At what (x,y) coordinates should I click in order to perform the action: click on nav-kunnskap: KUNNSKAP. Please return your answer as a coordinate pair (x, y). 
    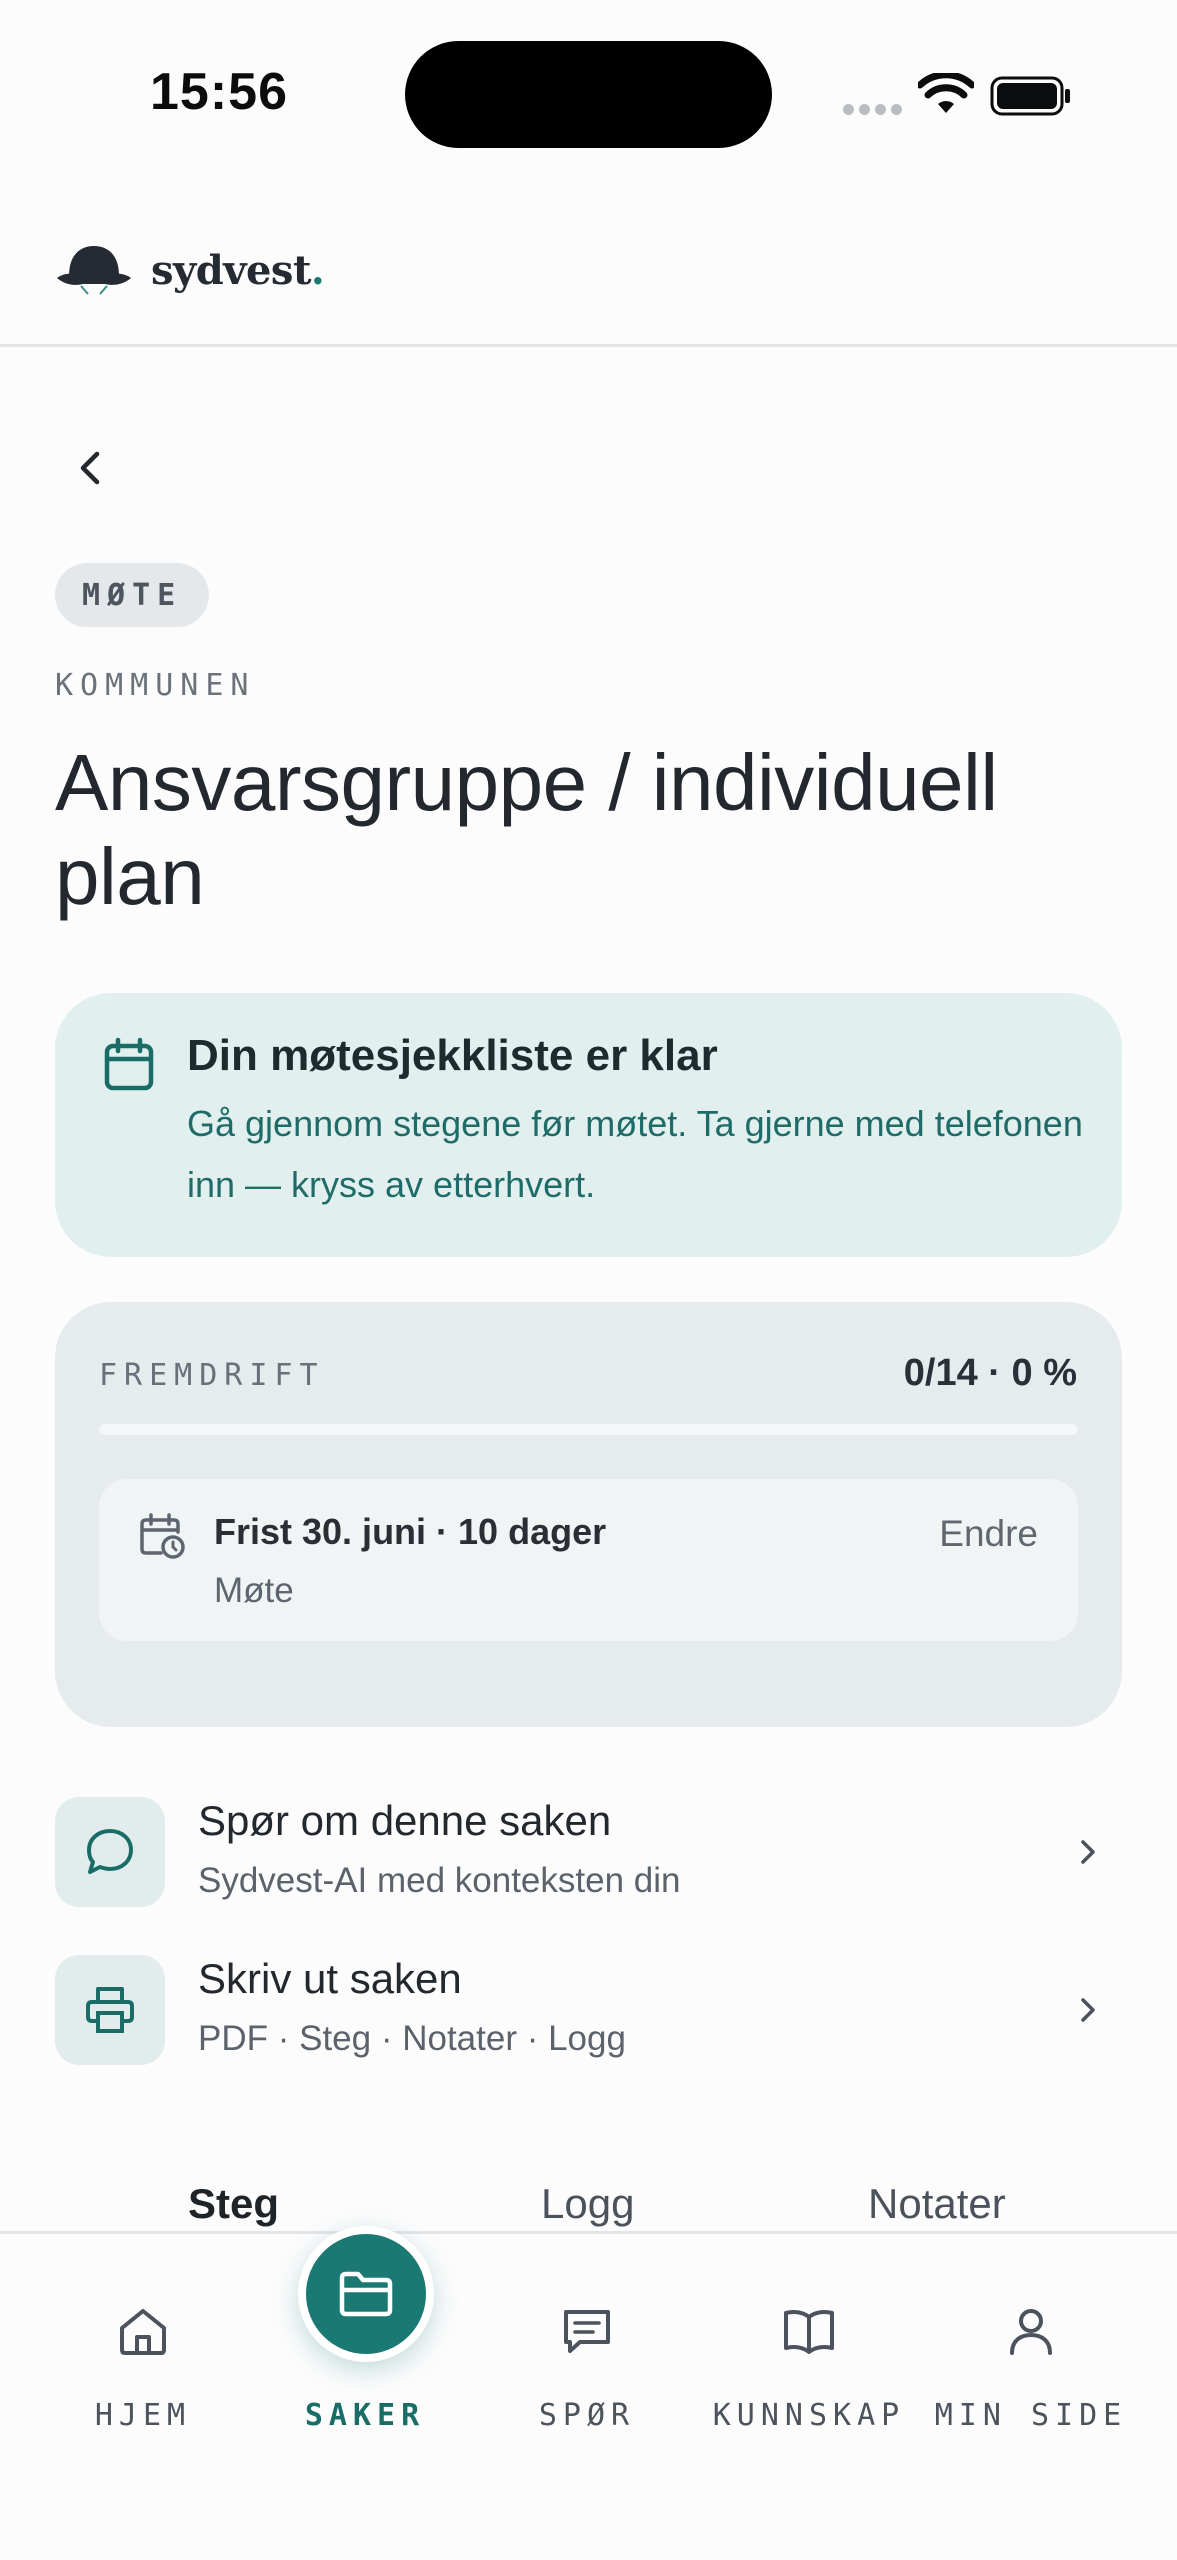
    Looking at the image, I should click on (809, 2334).